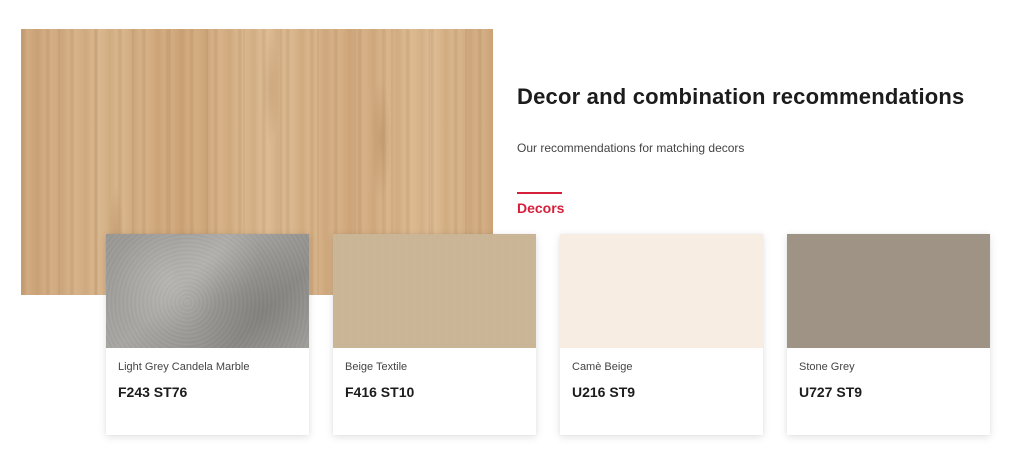  I want to click on decor-card-came-beige: Camè Beige U216 ST9, so click(661, 334).